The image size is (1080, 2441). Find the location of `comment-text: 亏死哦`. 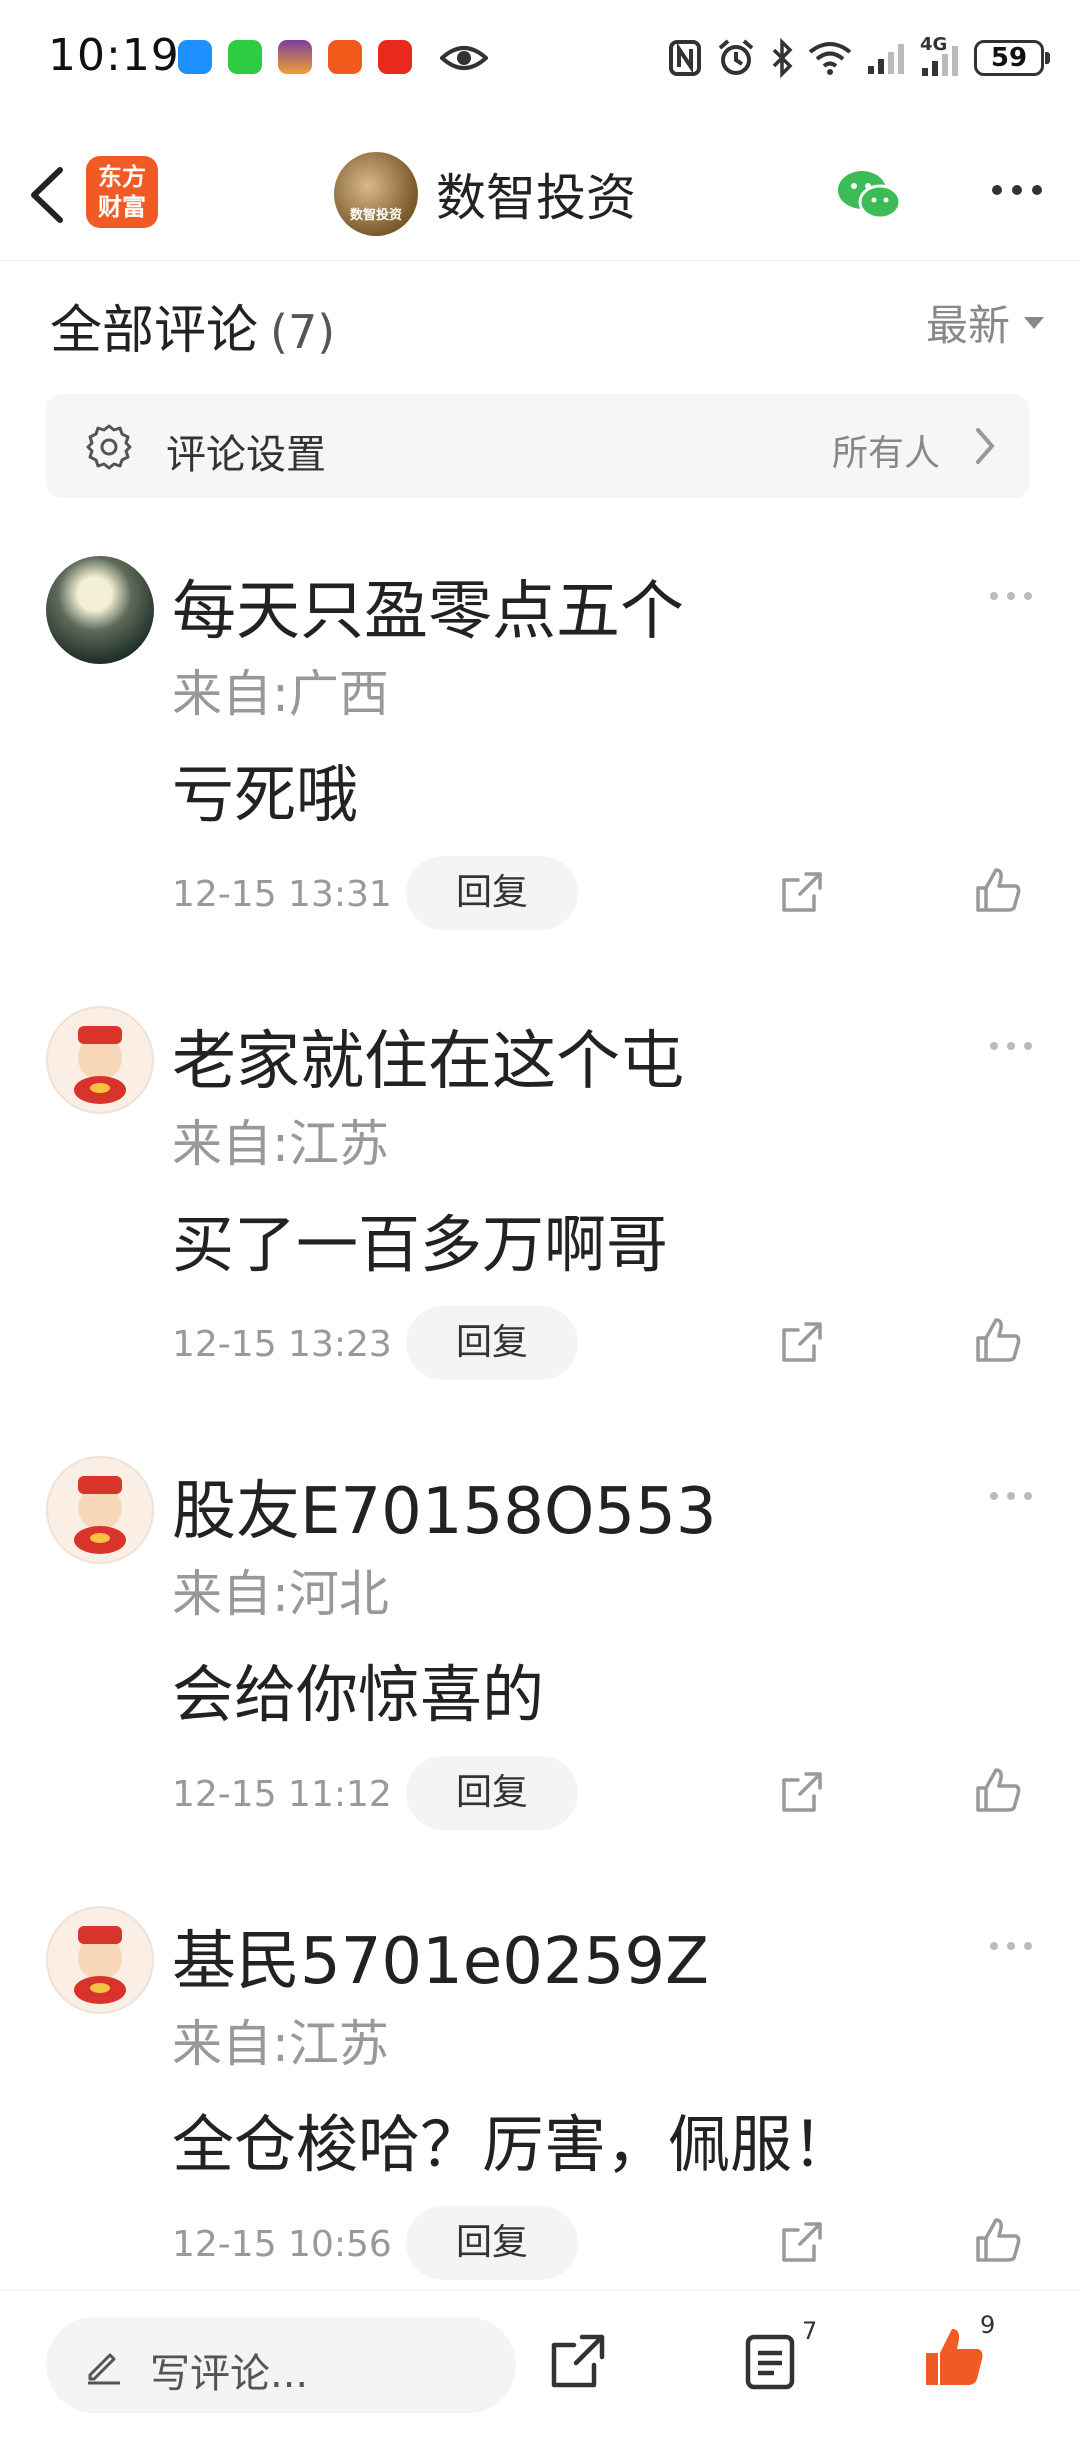

comment-text: 亏死哦 is located at coordinates (265, 794).